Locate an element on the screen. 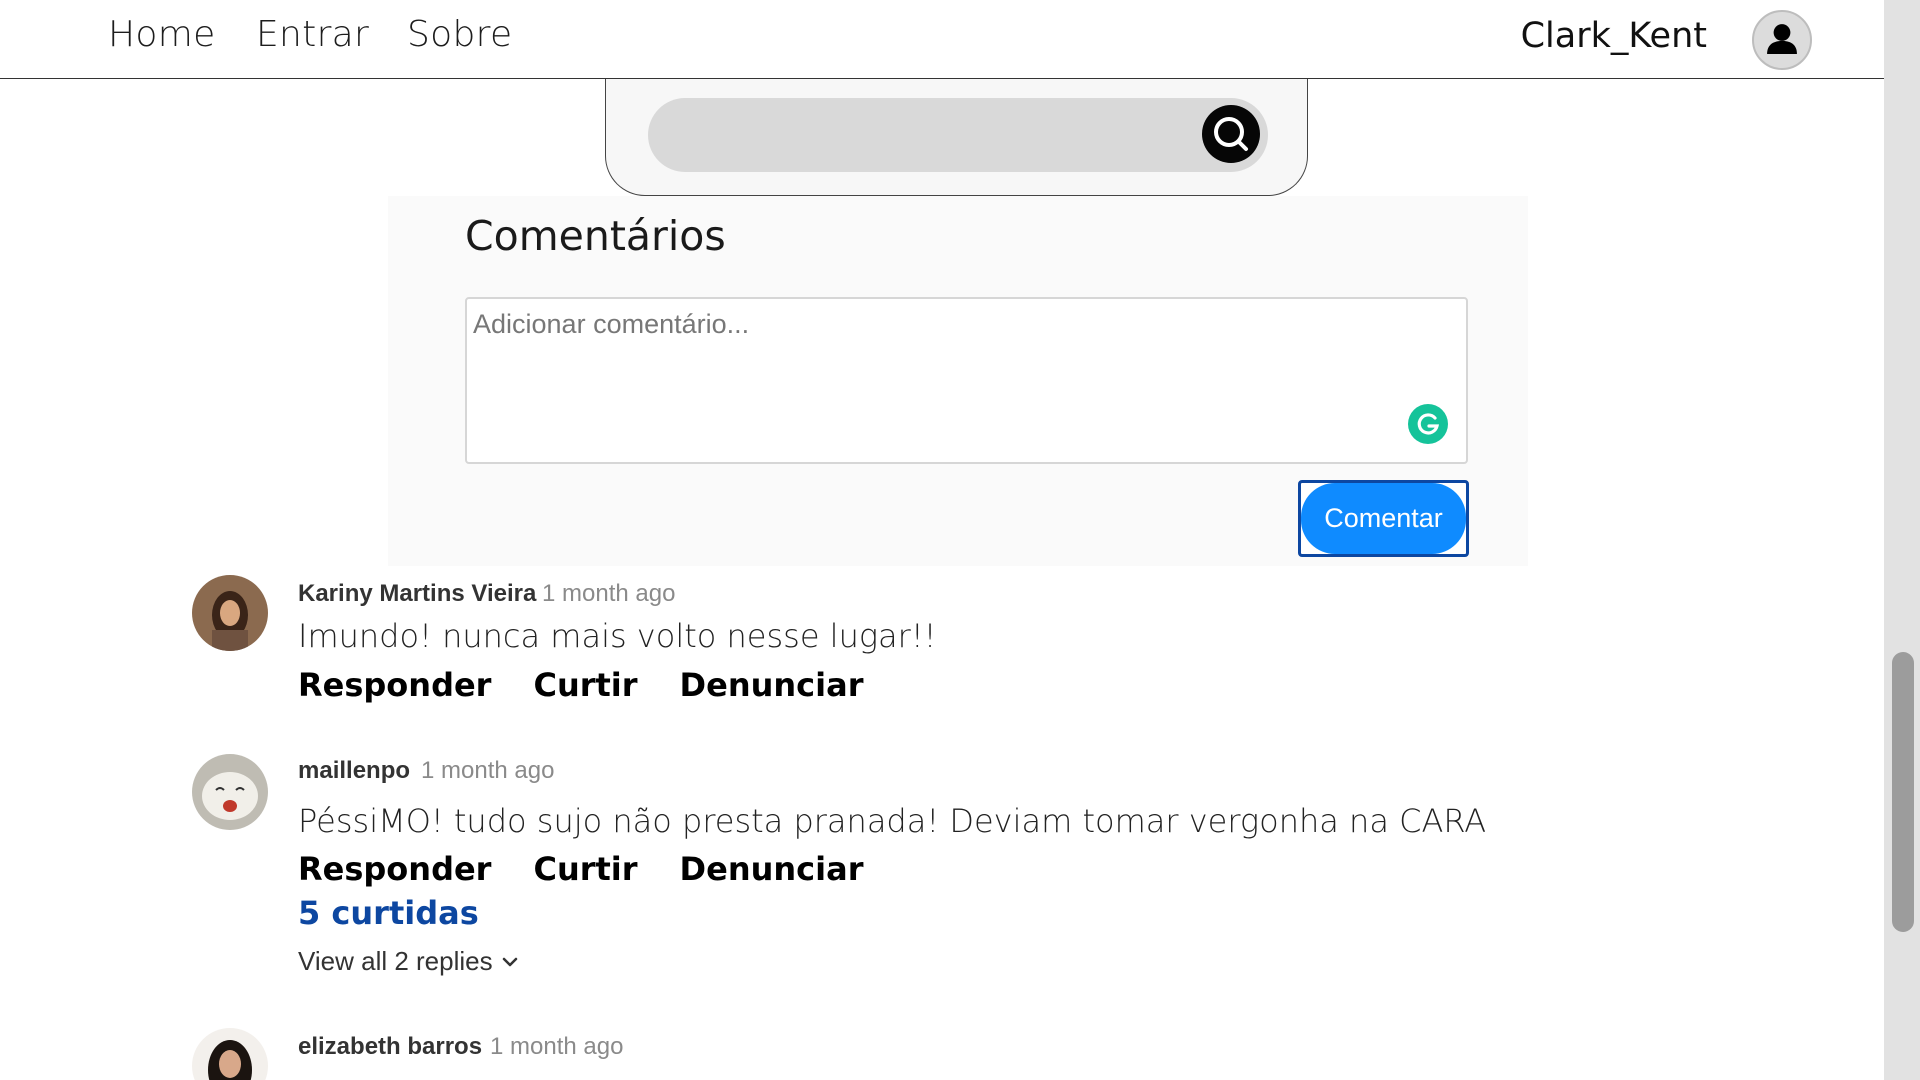  view-replies-toggle: View all 2 replies is located at coordinates (409, 961).